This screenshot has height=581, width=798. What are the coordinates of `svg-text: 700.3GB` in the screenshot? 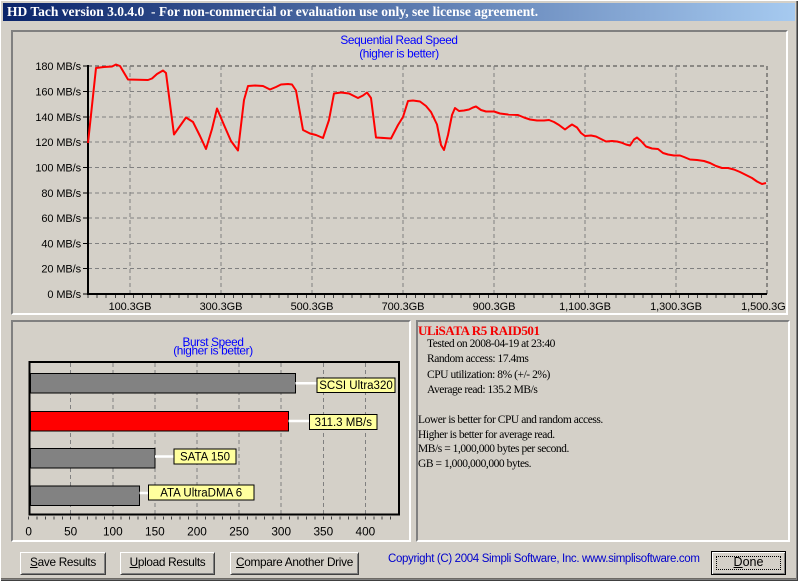 It's located at (403, 307).